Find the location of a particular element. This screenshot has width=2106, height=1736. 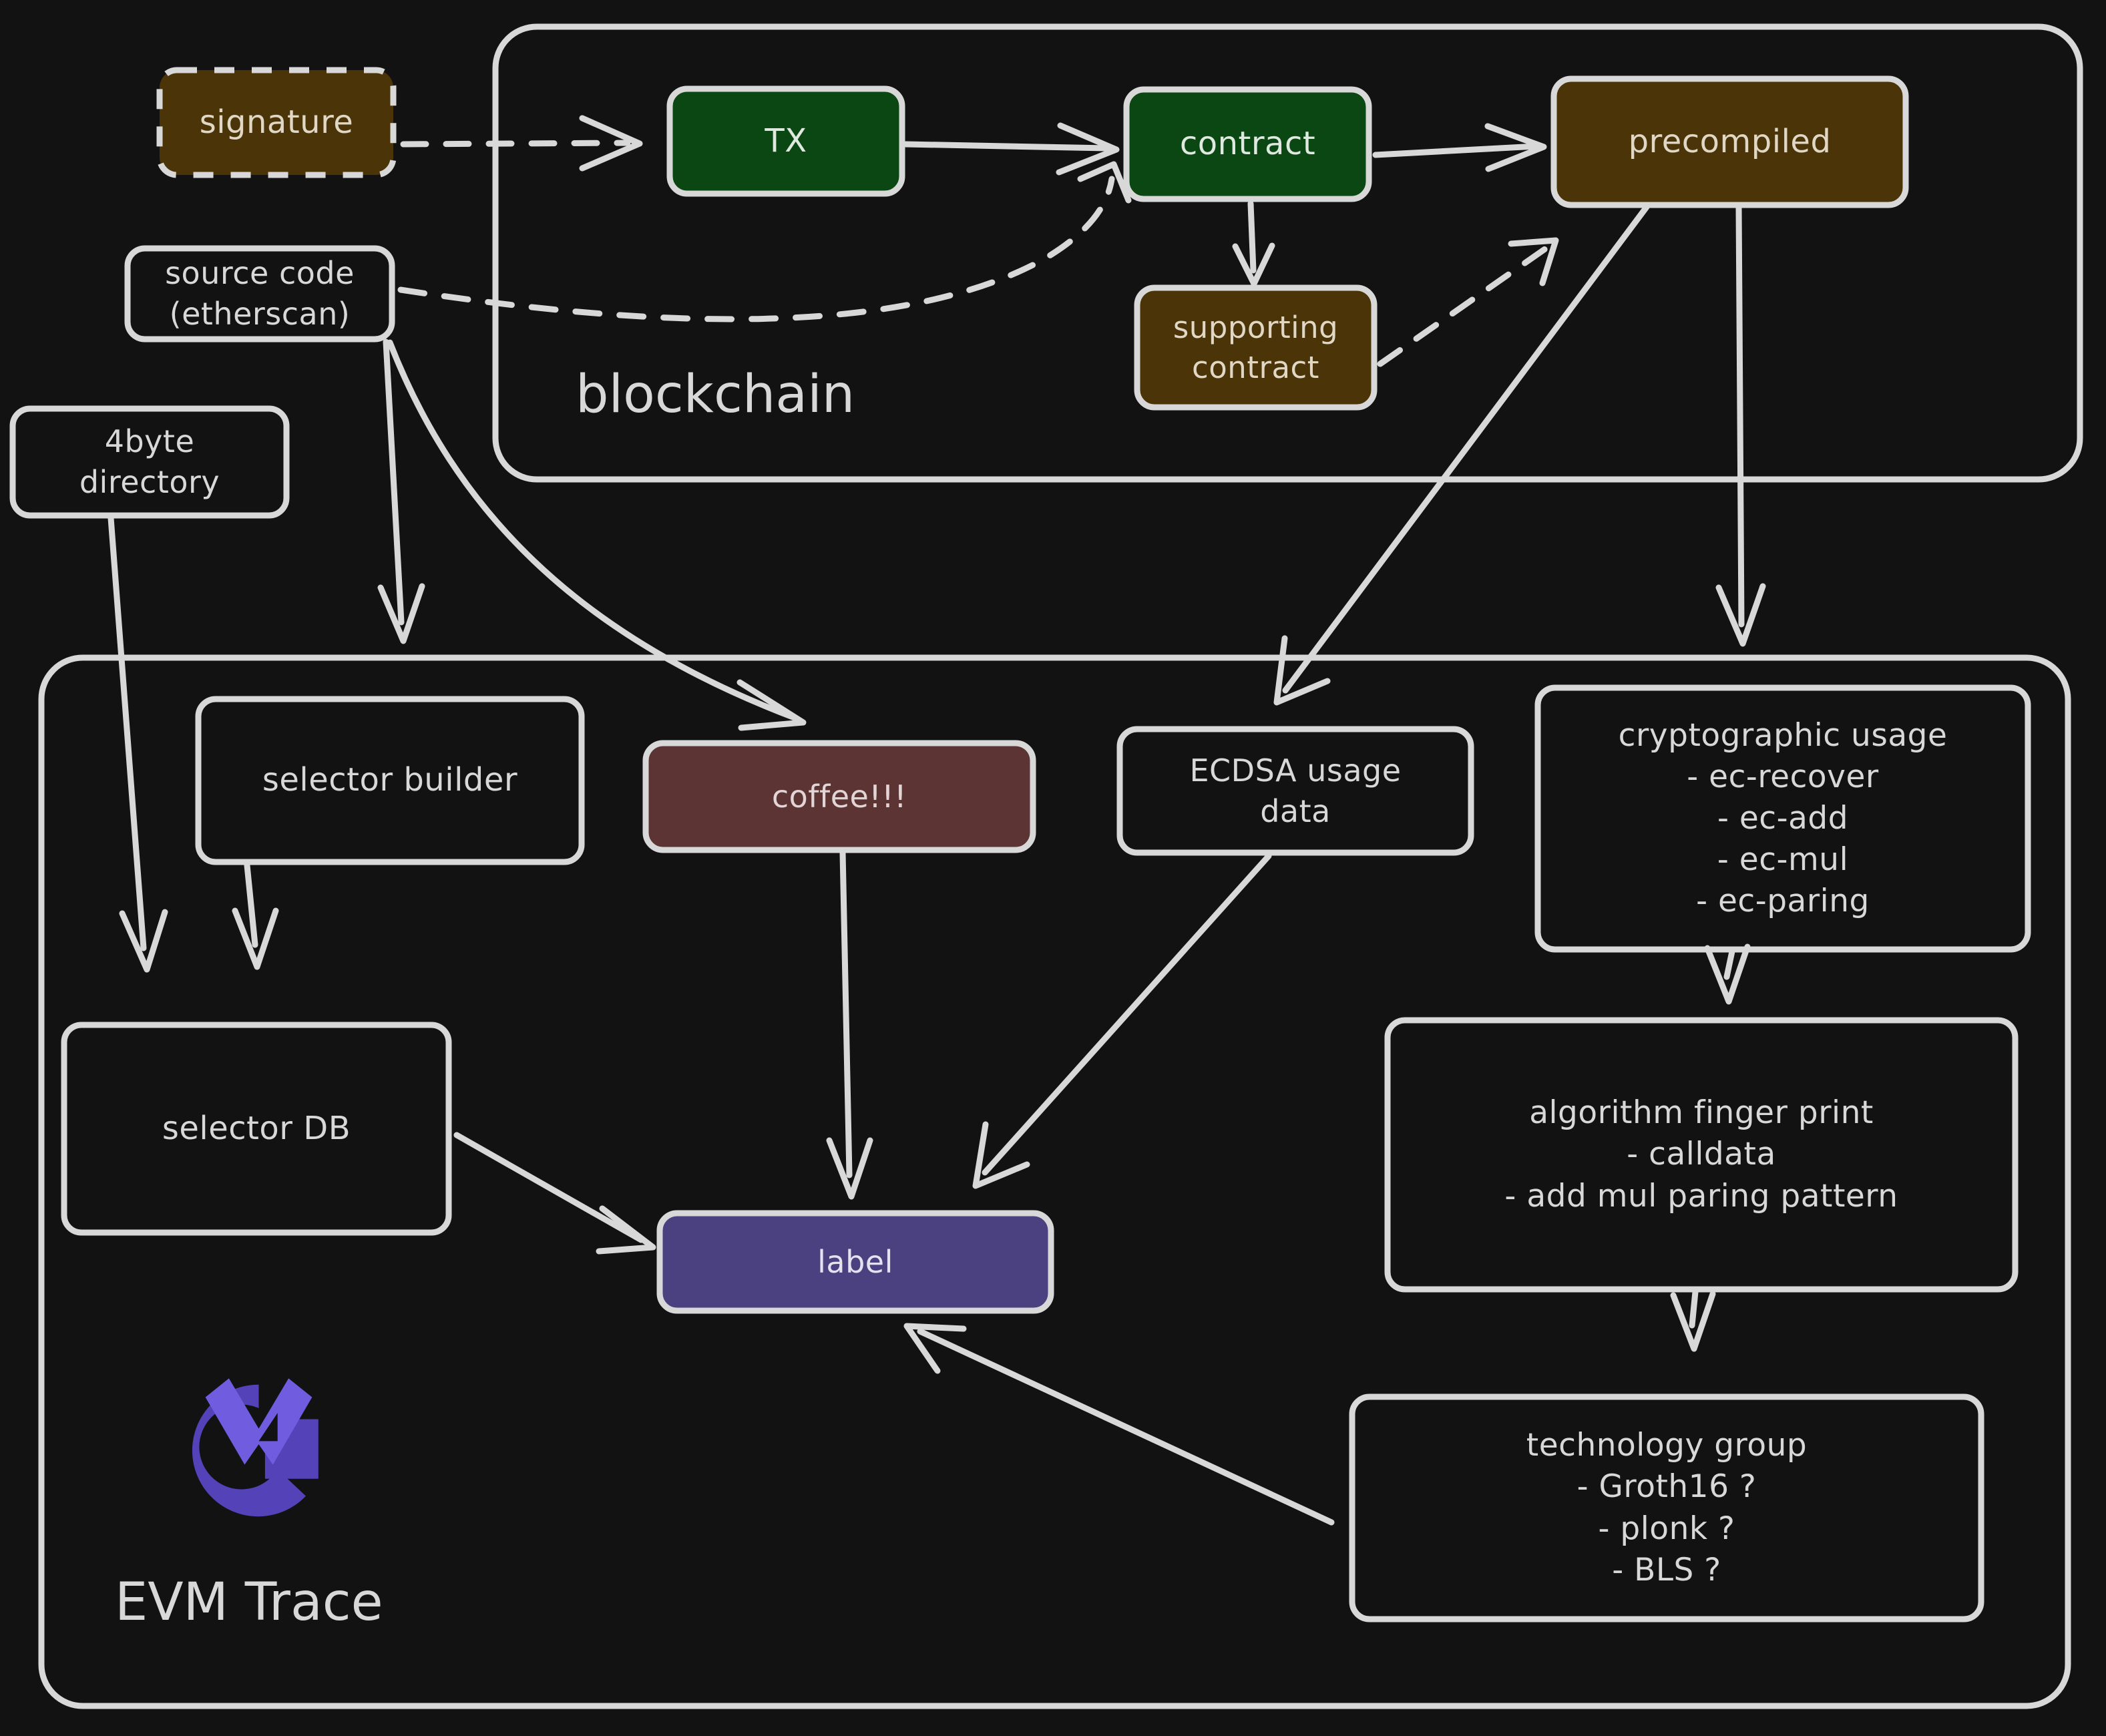

evm-trace-logo is located at coordinates (258, 1450).